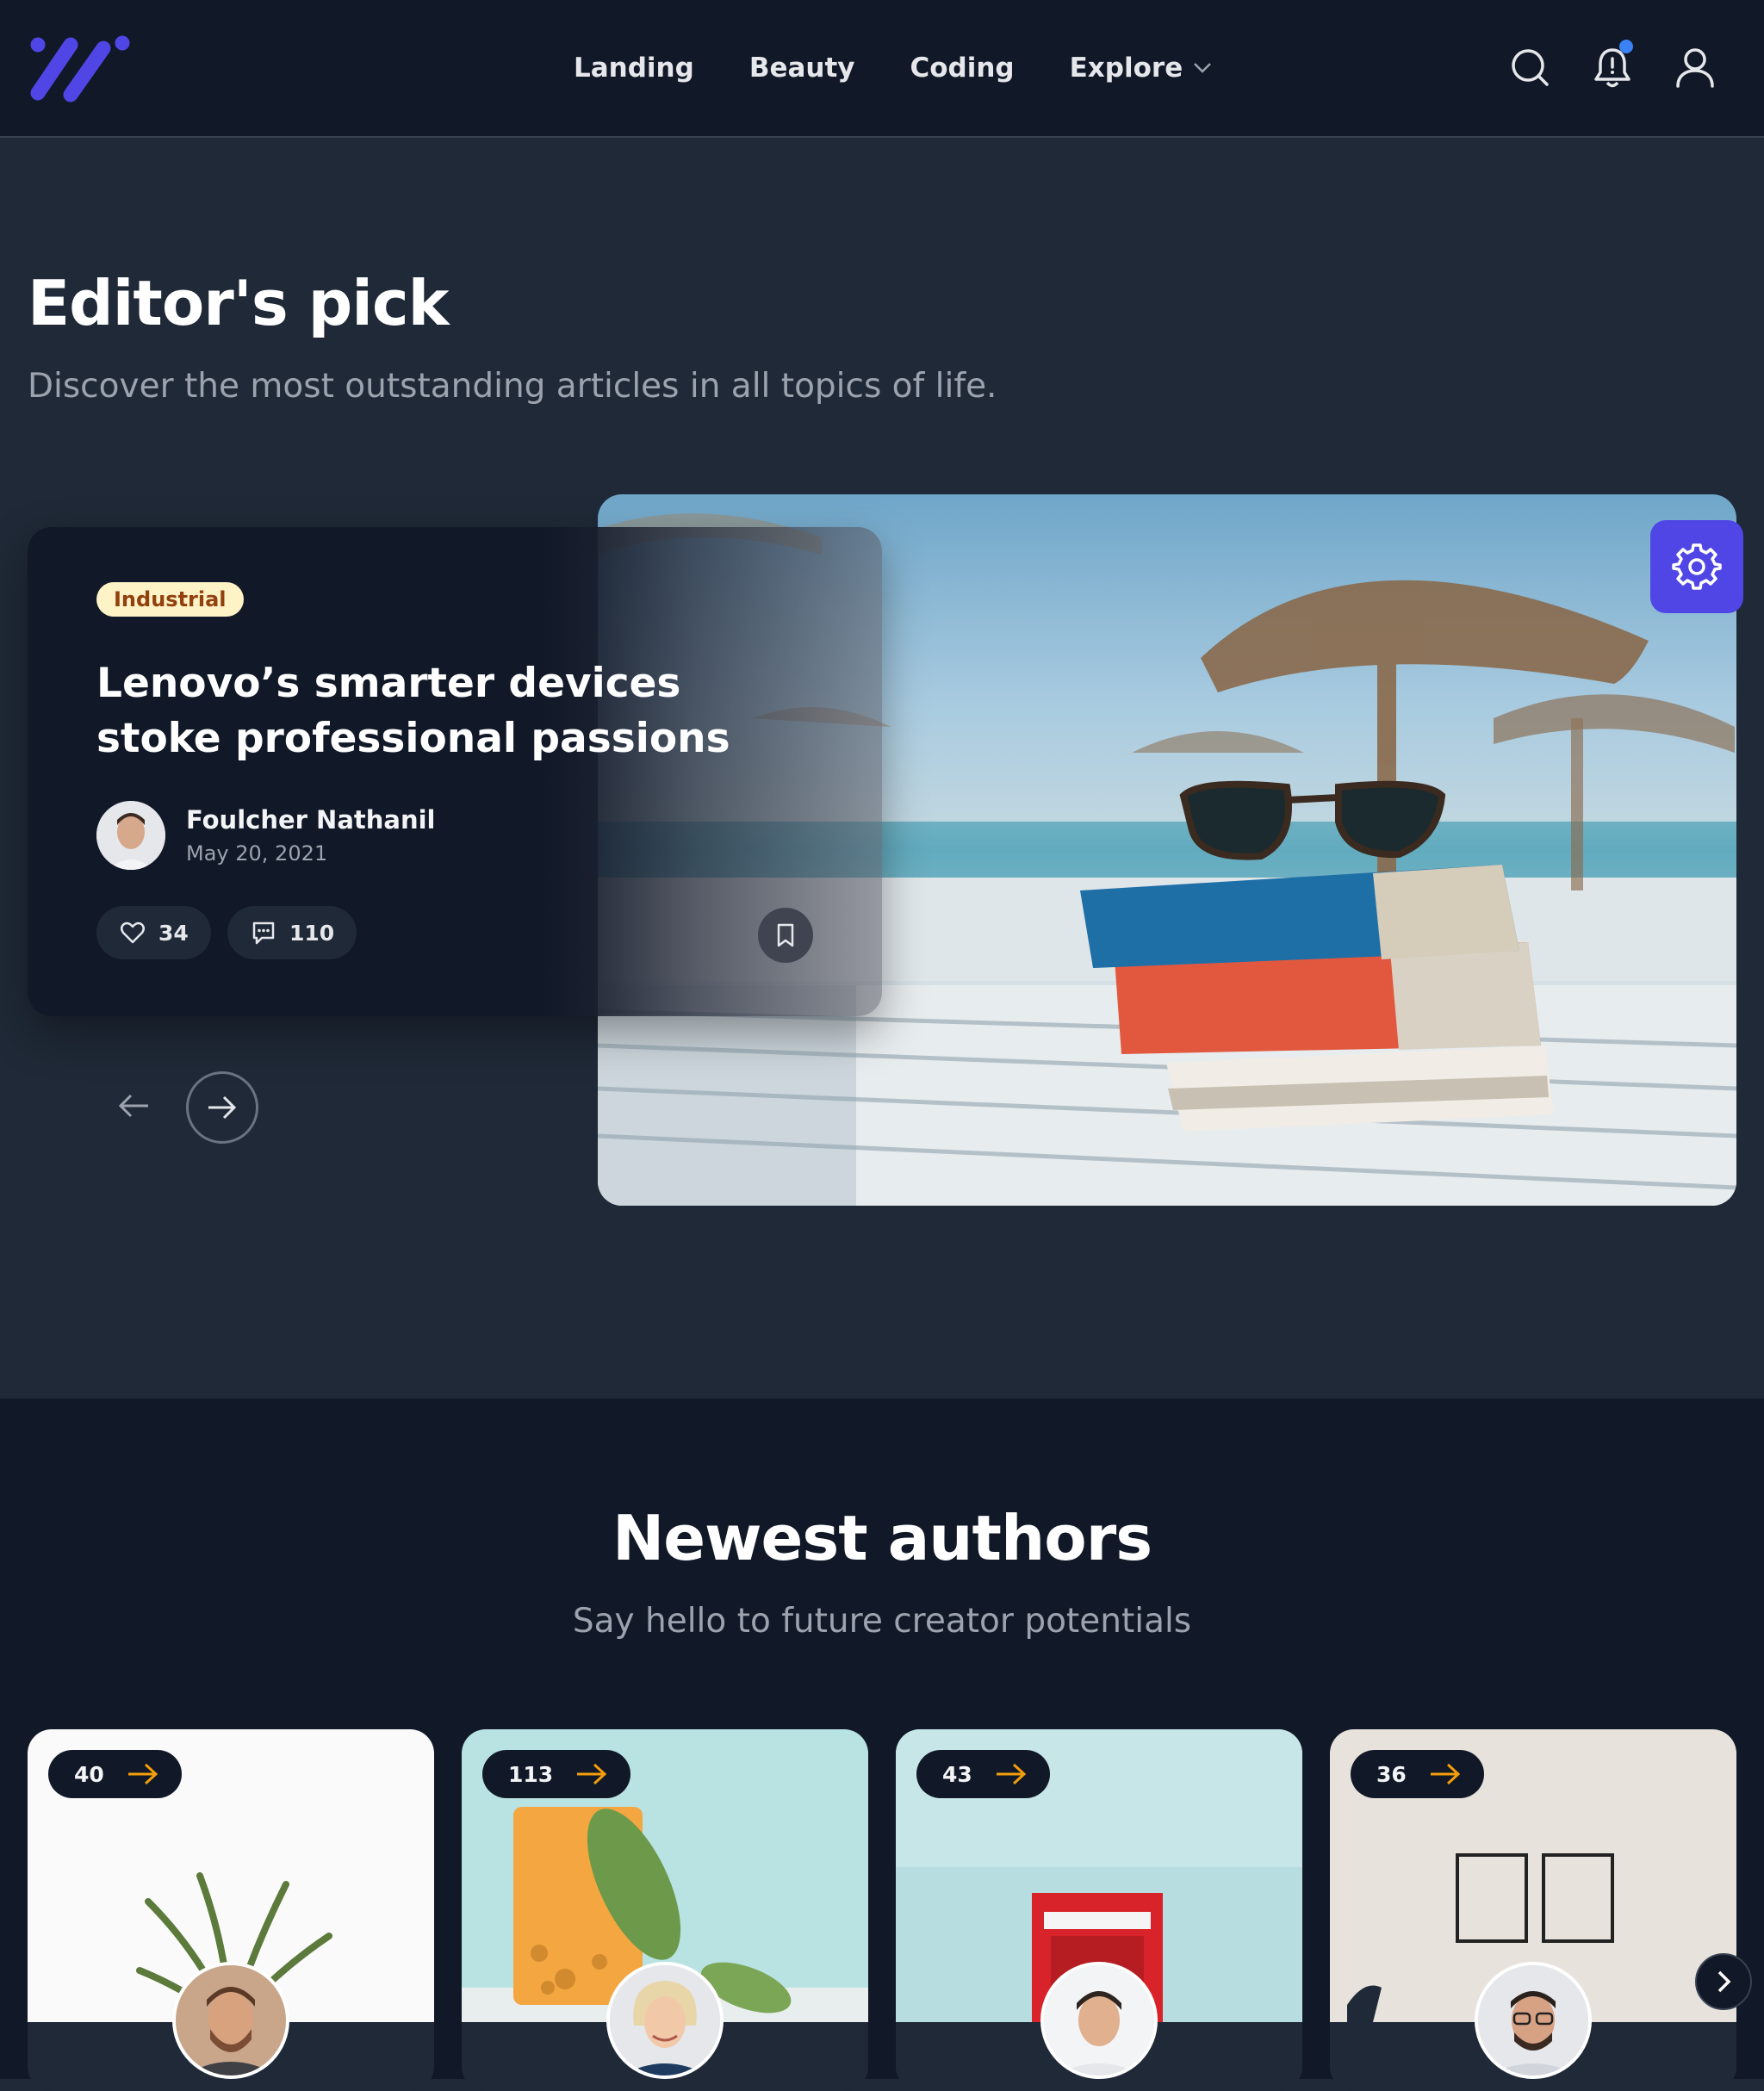 This screenshot has width=1764, height=2091. I want to click on like-button: 34, so click(153, 932).